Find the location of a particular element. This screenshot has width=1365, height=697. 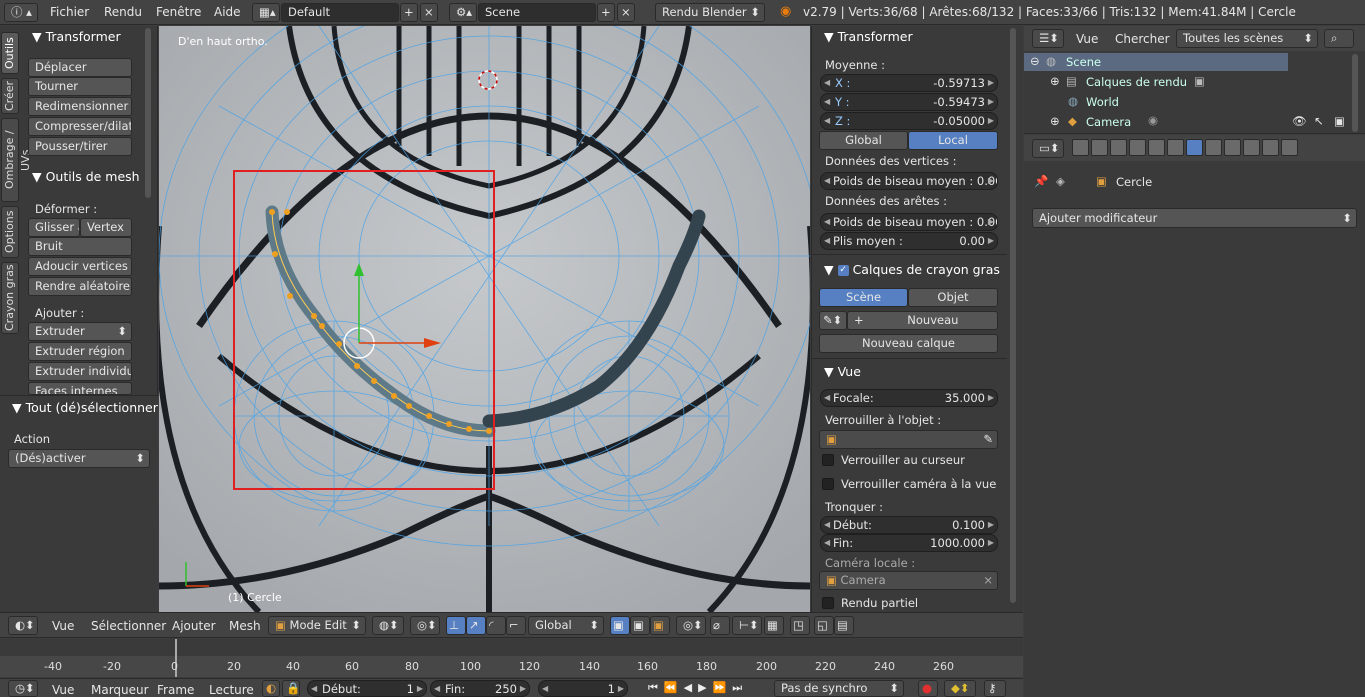

menu-window: Fenêtre is located at coordinates (178, 12).